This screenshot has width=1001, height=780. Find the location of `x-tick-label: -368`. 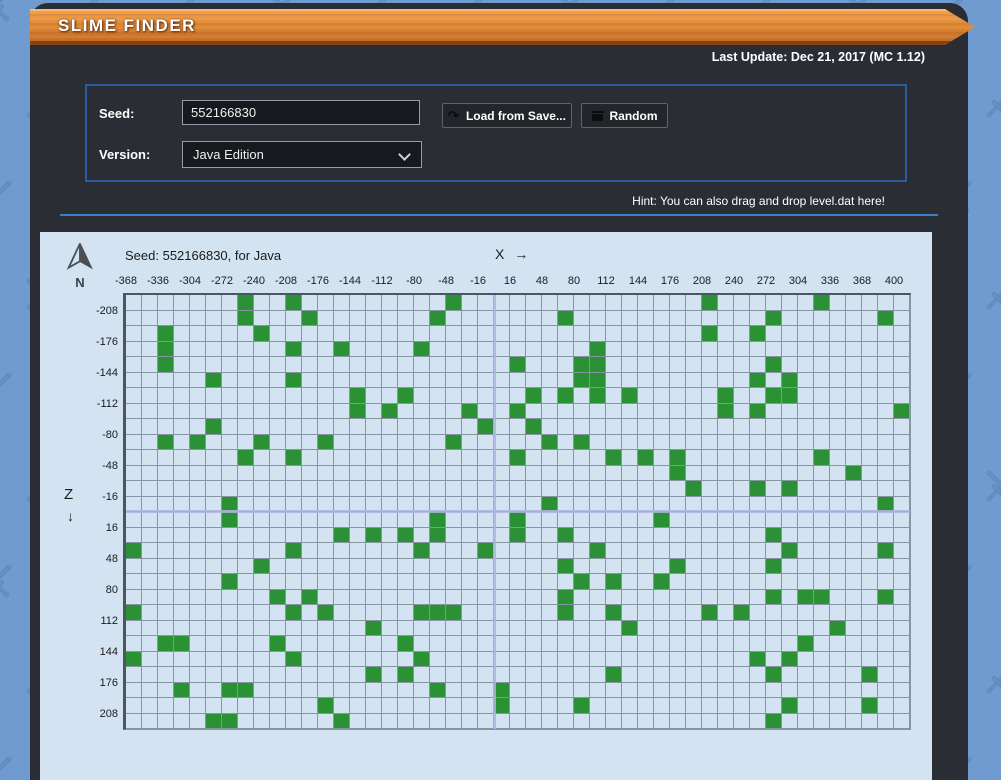

x-tick-label: -368 is located at coordinates (126, 281).